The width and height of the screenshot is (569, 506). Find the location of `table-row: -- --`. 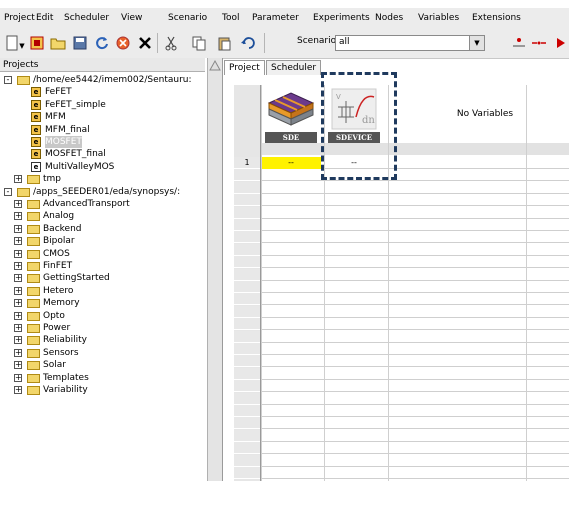

table-row: -- -- is located at coordinates (415, 163).